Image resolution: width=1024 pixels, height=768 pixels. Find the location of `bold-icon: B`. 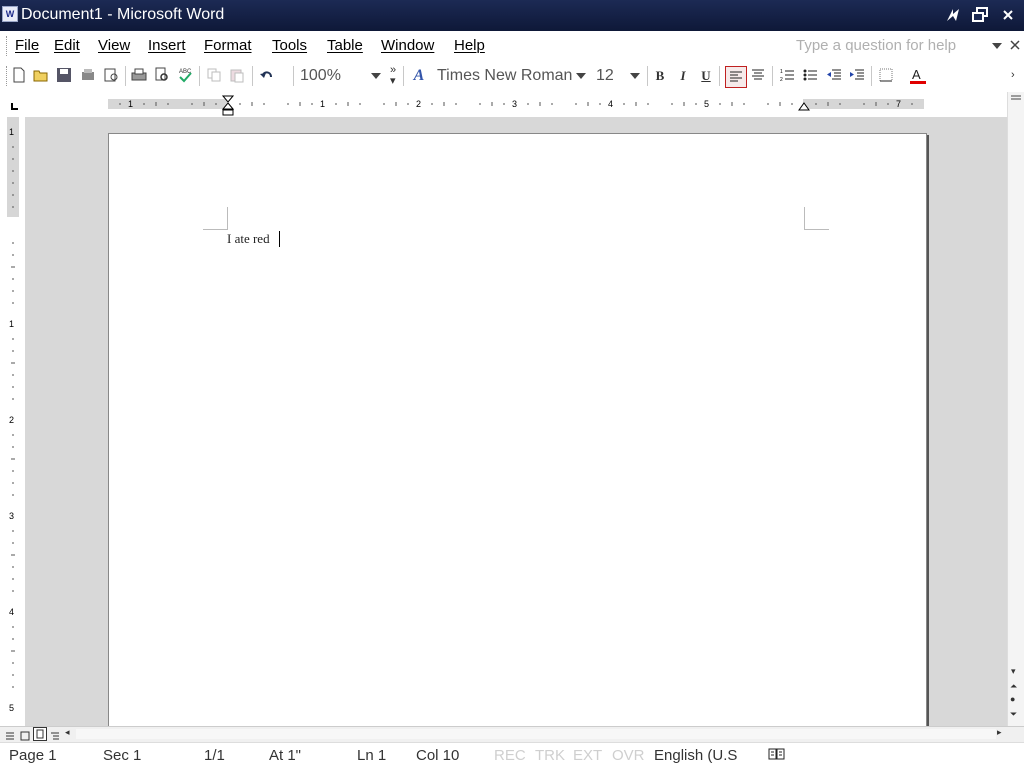

bold-icon: B is located at coordinates (660, 76).